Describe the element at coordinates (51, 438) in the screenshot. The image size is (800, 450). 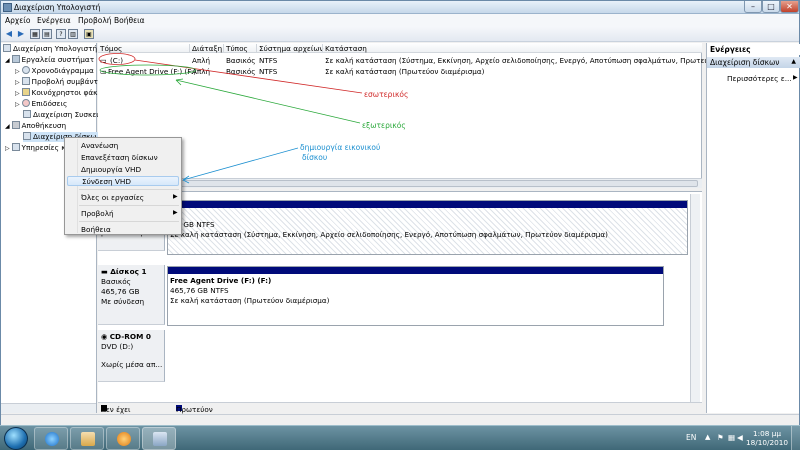
I see `taskbar-internet-explorer` at that location.